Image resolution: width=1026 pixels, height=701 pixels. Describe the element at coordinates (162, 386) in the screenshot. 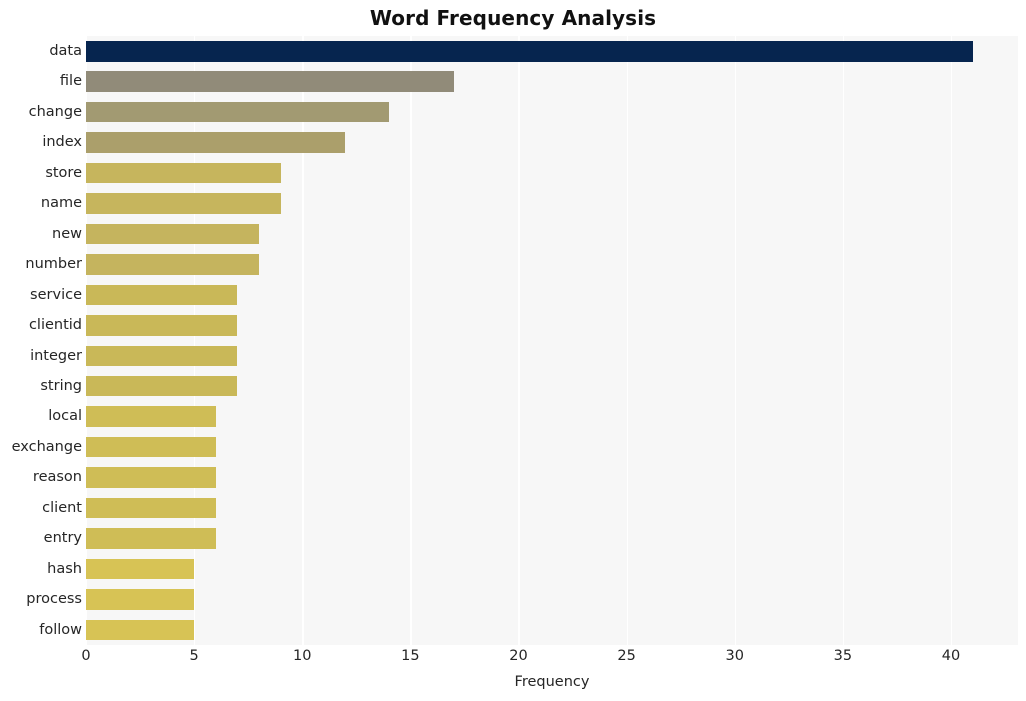

I see `bar-string` at that location.